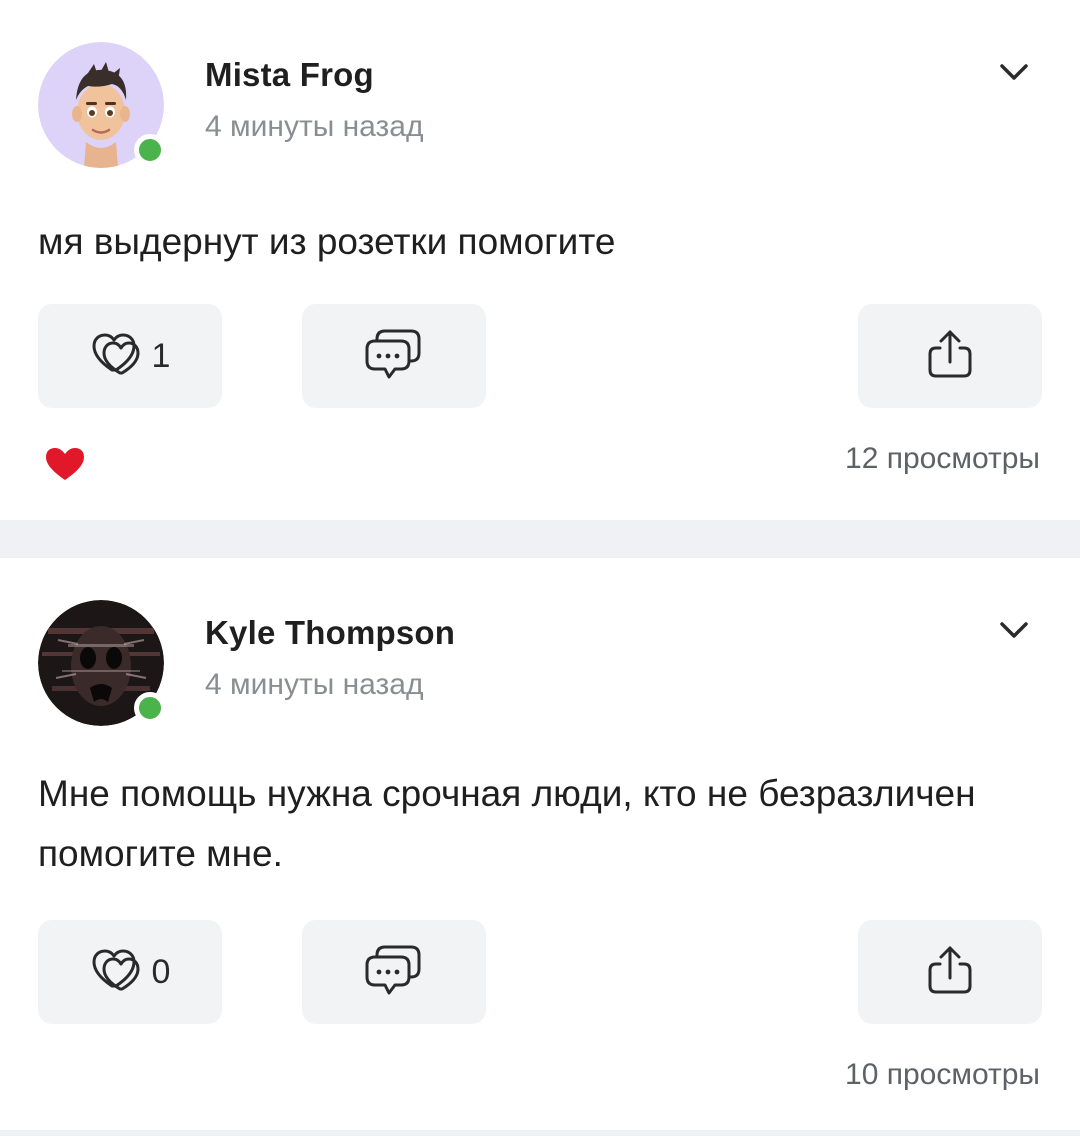  I want to click on like-count: 1, so click(161, 355).